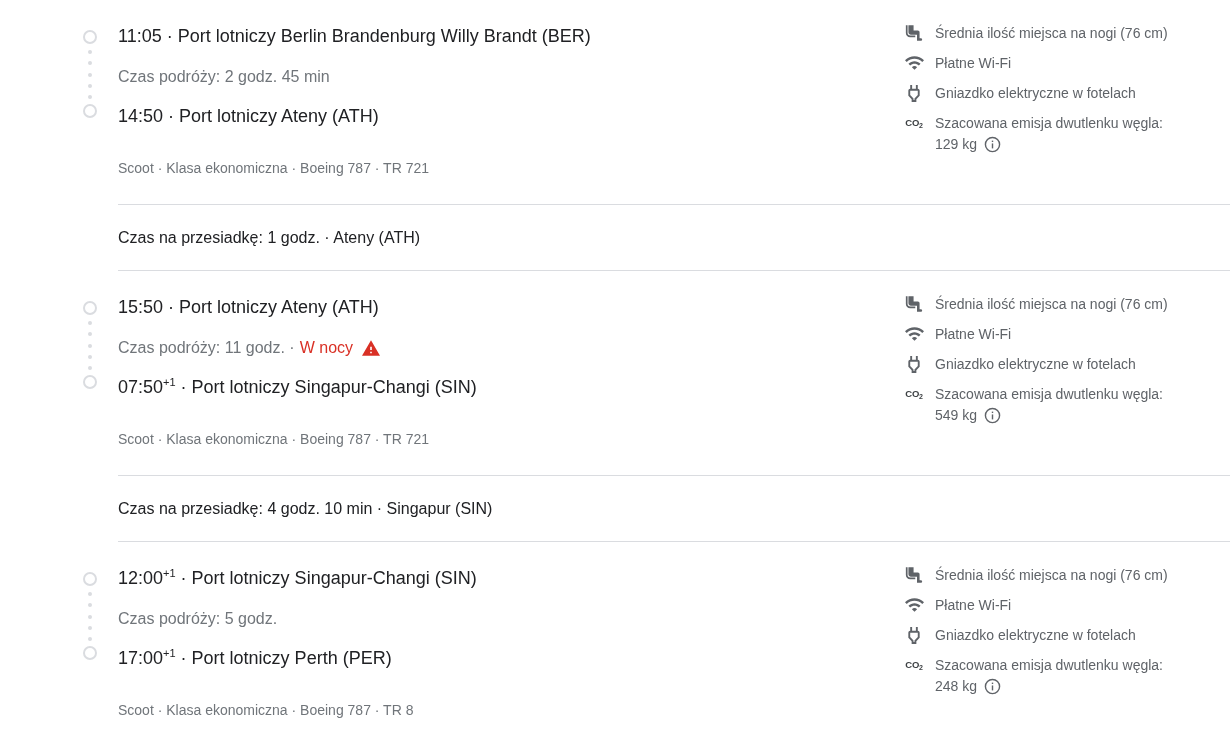  Describe the element at coordinates (248, 116) in the screenshot. I see `arrival-text: 14:50 · Port lotniczy Ateny (ATH)` at that location.